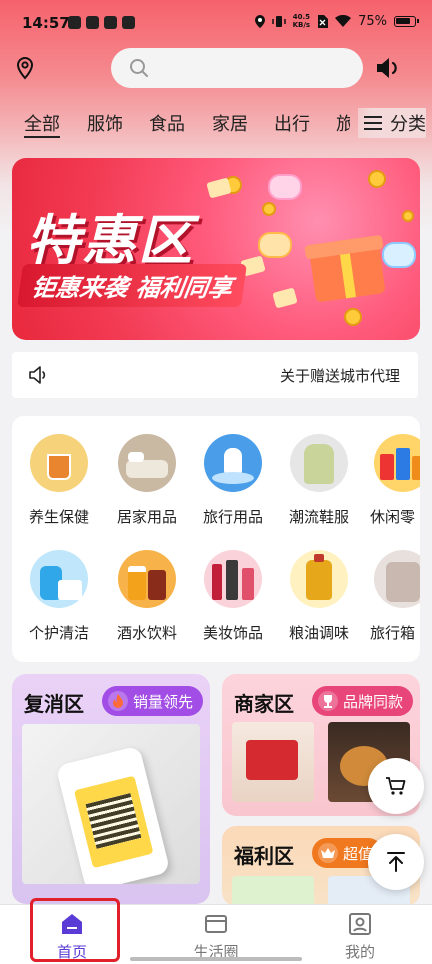  What do you see at coordinates (328, 853) in the screenshot?
I see `crown-icon` at bounding box center [328, 853].